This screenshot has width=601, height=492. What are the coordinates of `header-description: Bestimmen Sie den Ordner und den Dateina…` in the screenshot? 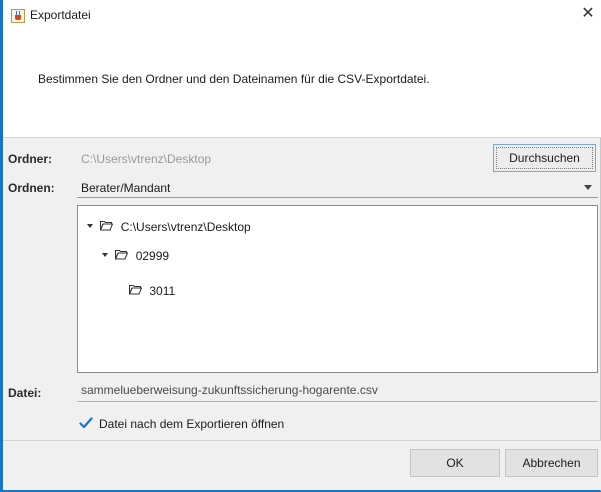 It's located at (234, 79).